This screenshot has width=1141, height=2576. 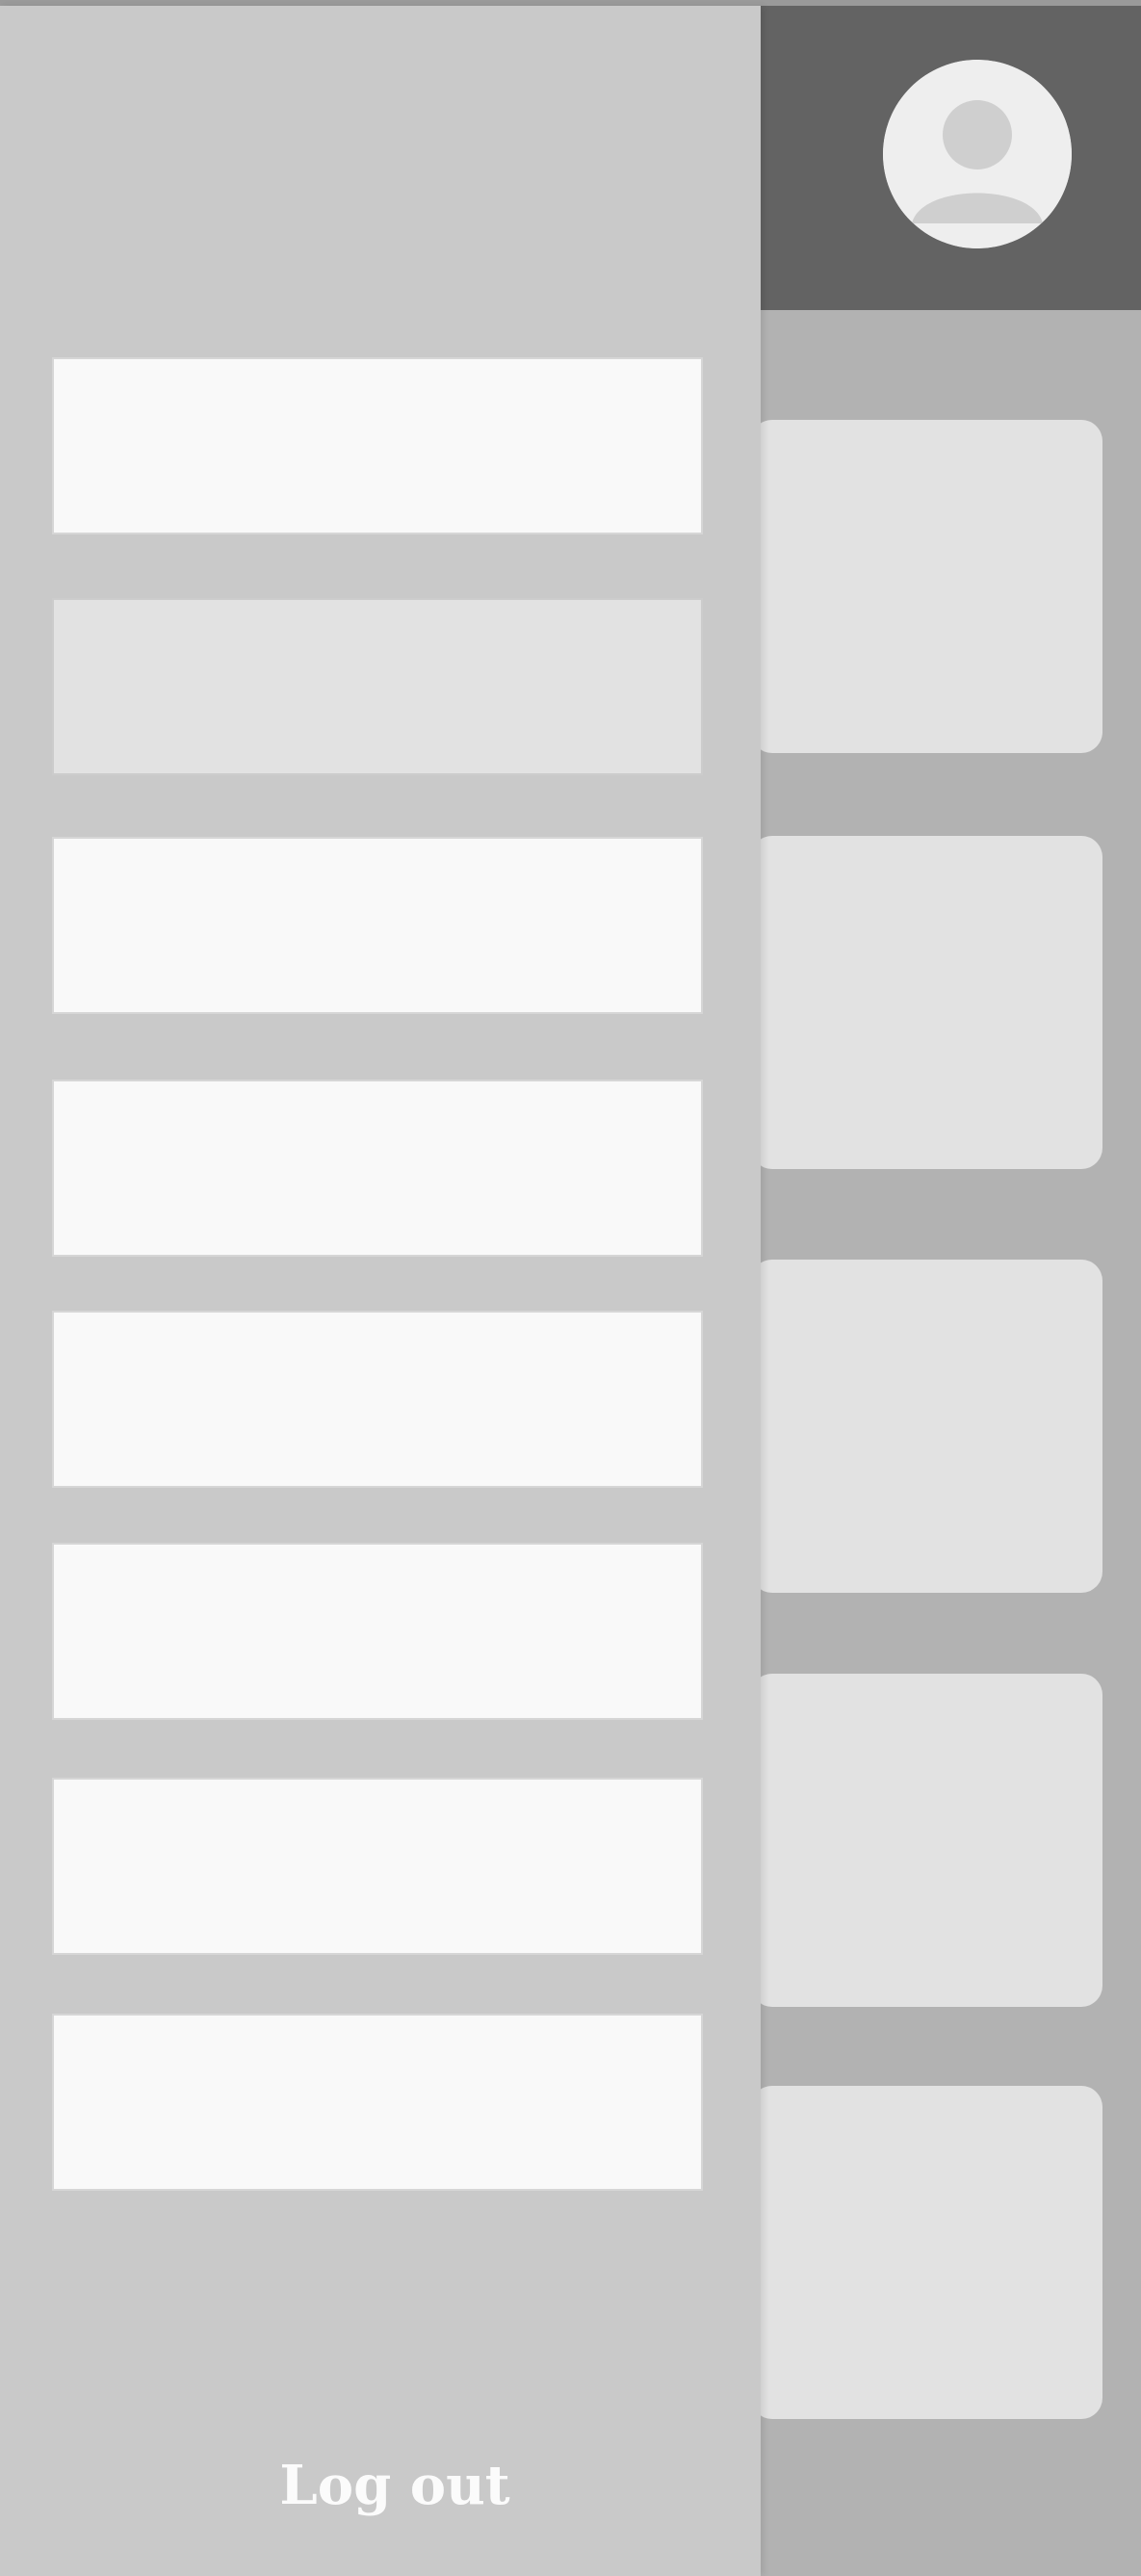 I want to click on user-avatar-icon, so click(x=978, y=154).